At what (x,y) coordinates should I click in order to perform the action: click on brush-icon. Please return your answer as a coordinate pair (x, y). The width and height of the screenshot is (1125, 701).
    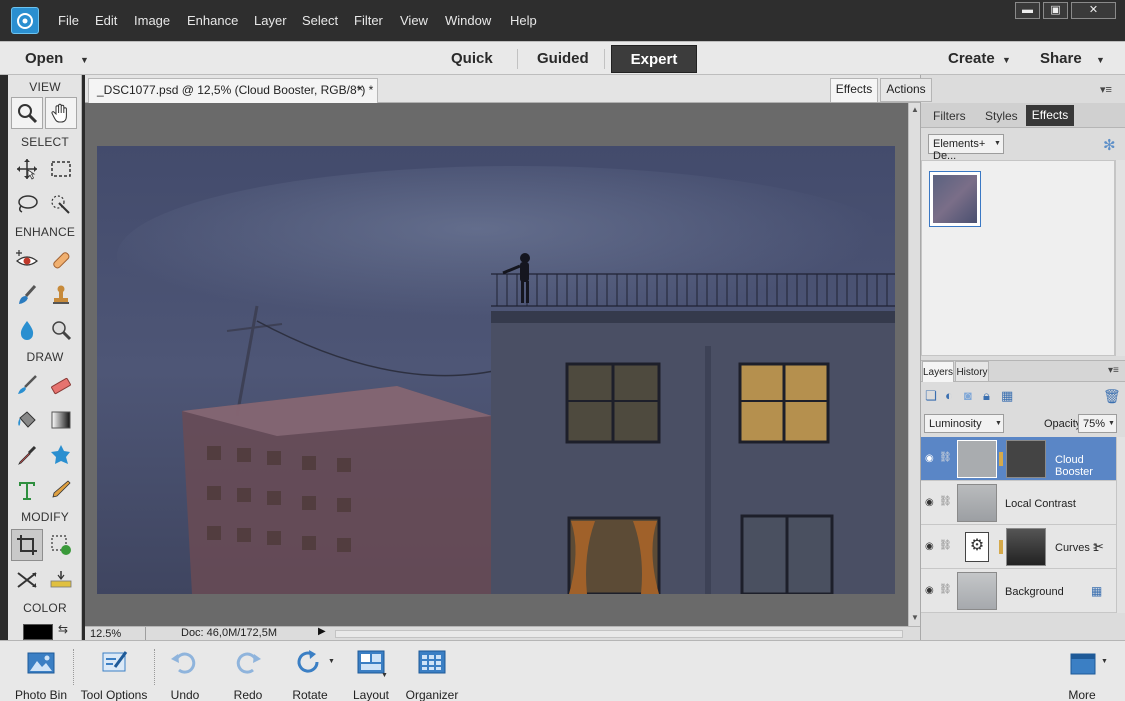
    Looking at the image, I should click on (27, 385).